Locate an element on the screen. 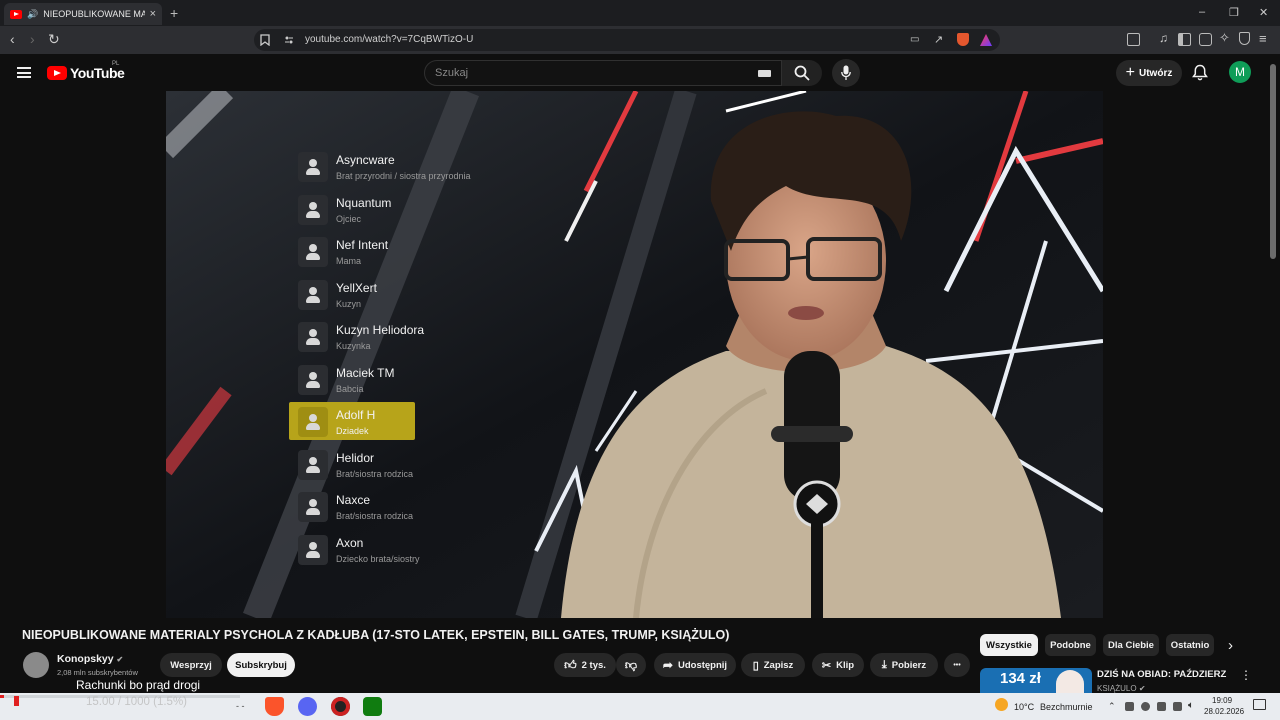 The width and height of the screenshot is (1280, 720). clip-button: ✂ Klip is located at coordinates (838, 665).